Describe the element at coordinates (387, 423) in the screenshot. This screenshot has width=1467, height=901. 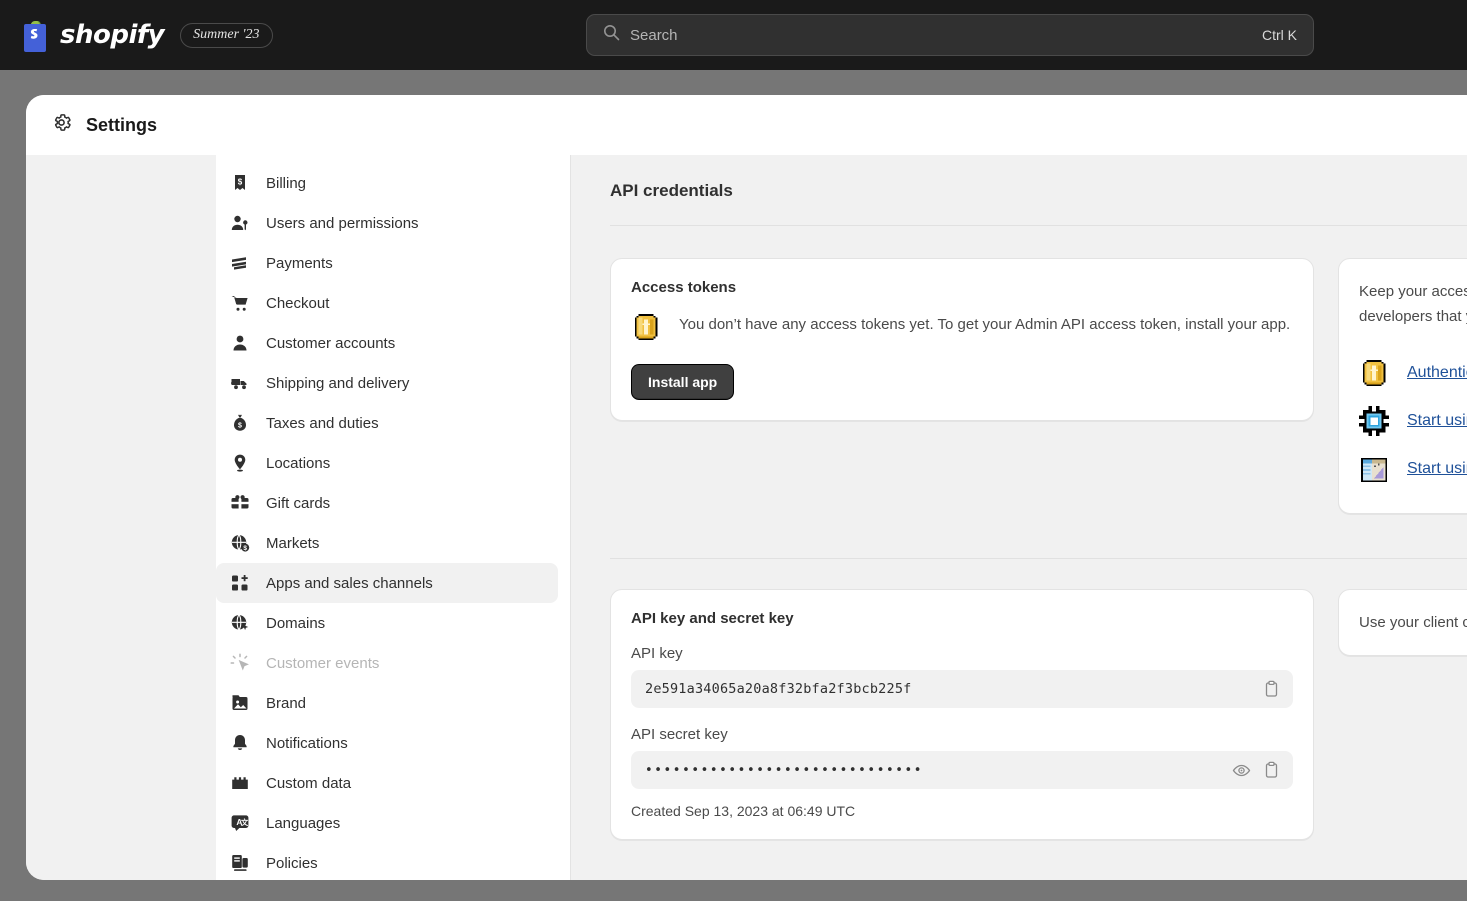
I see `sidebar-item-taxes-and-duties: $ Taxes and duties` at that location.